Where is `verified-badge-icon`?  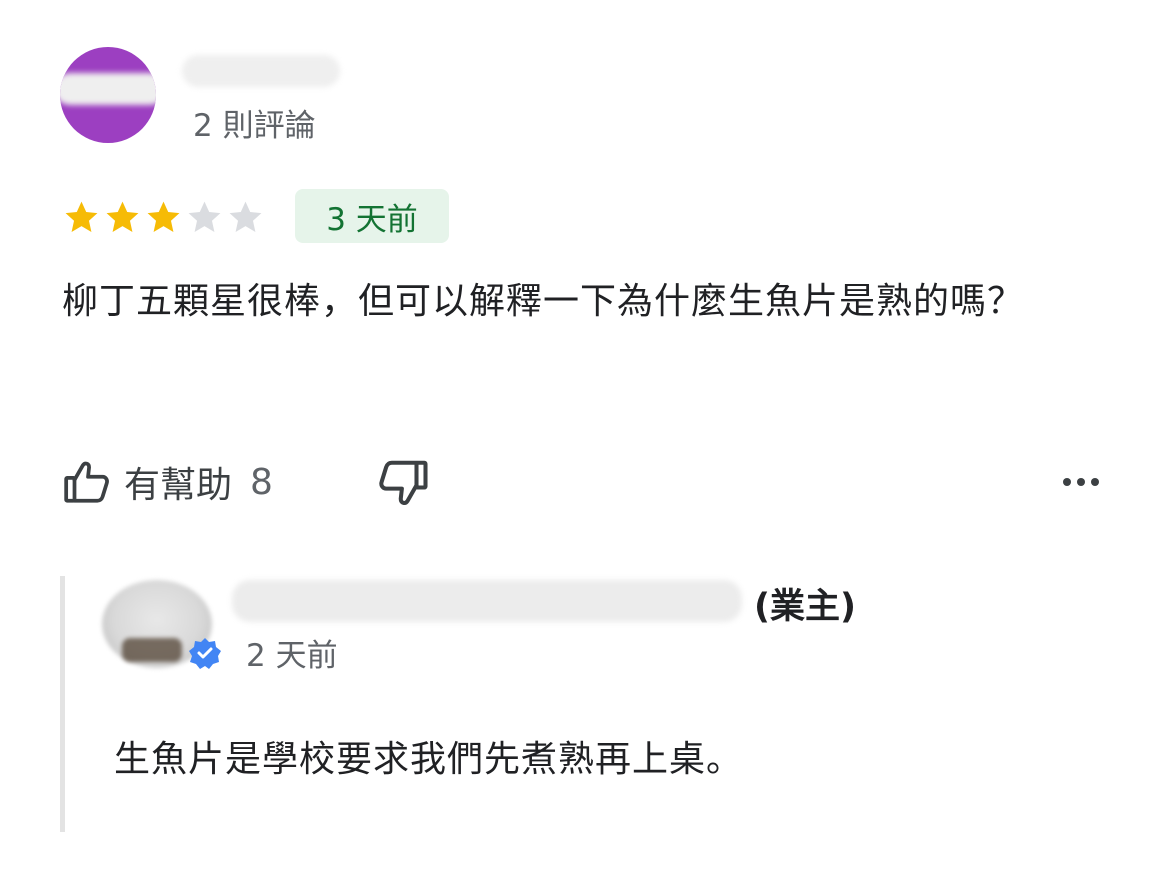
verified-badge-icon is located at coordinates (205, 653).